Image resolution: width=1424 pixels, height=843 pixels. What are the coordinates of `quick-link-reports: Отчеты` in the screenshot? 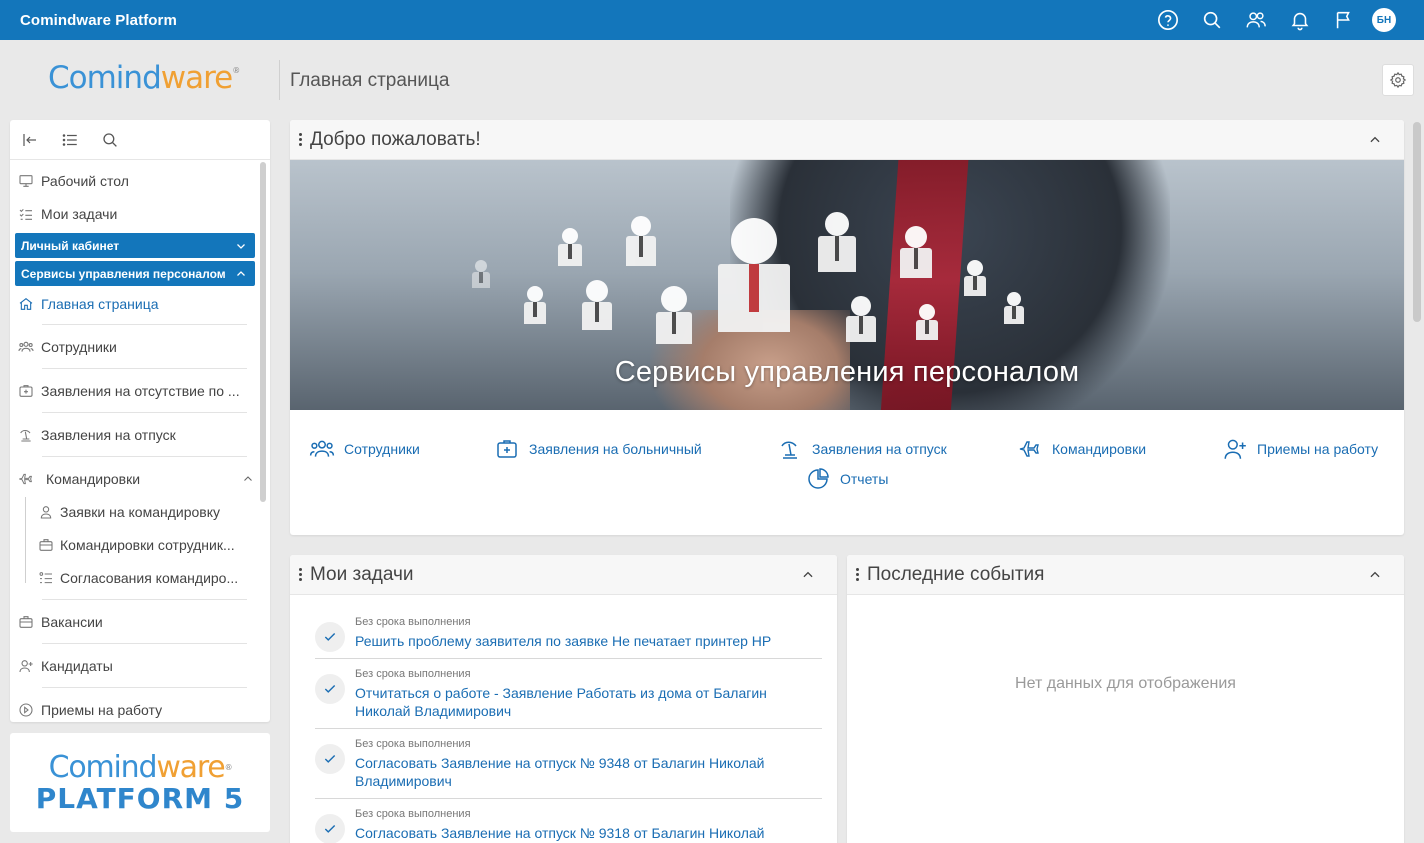 It's located at (846, 479).